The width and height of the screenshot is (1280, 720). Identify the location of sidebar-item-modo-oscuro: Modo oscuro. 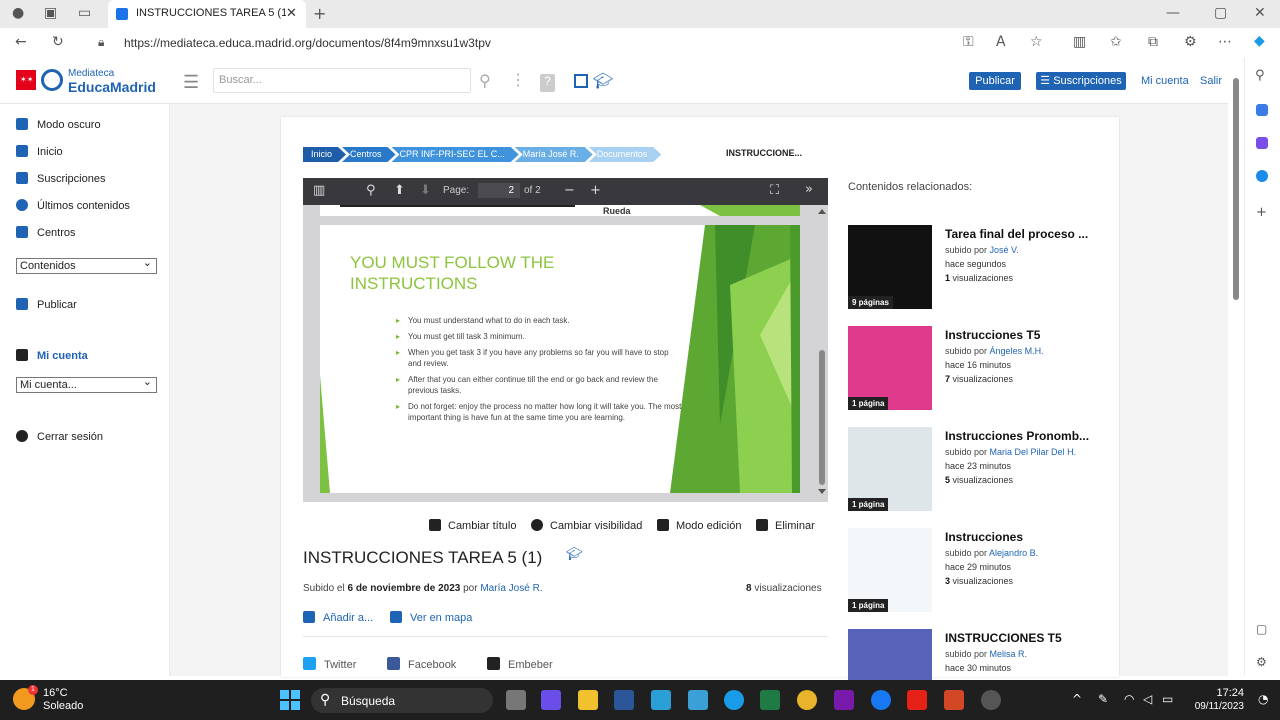
(58, 124).